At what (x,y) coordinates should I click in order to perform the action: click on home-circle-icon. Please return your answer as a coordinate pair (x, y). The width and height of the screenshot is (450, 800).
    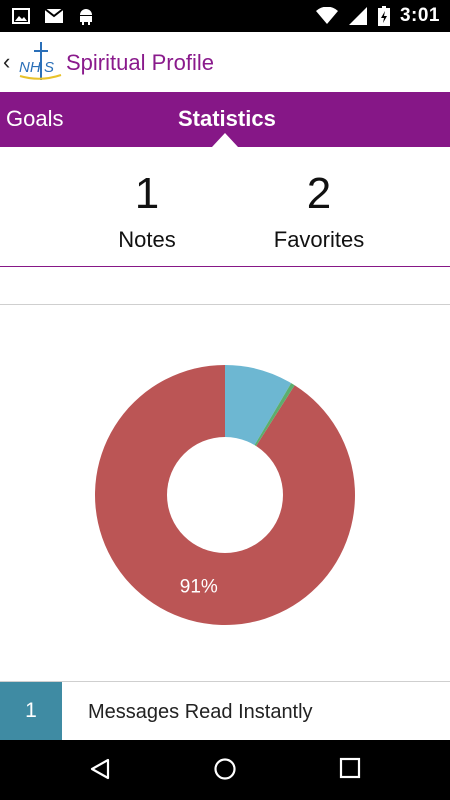
    Looking at the image, I should click on (225, 769).